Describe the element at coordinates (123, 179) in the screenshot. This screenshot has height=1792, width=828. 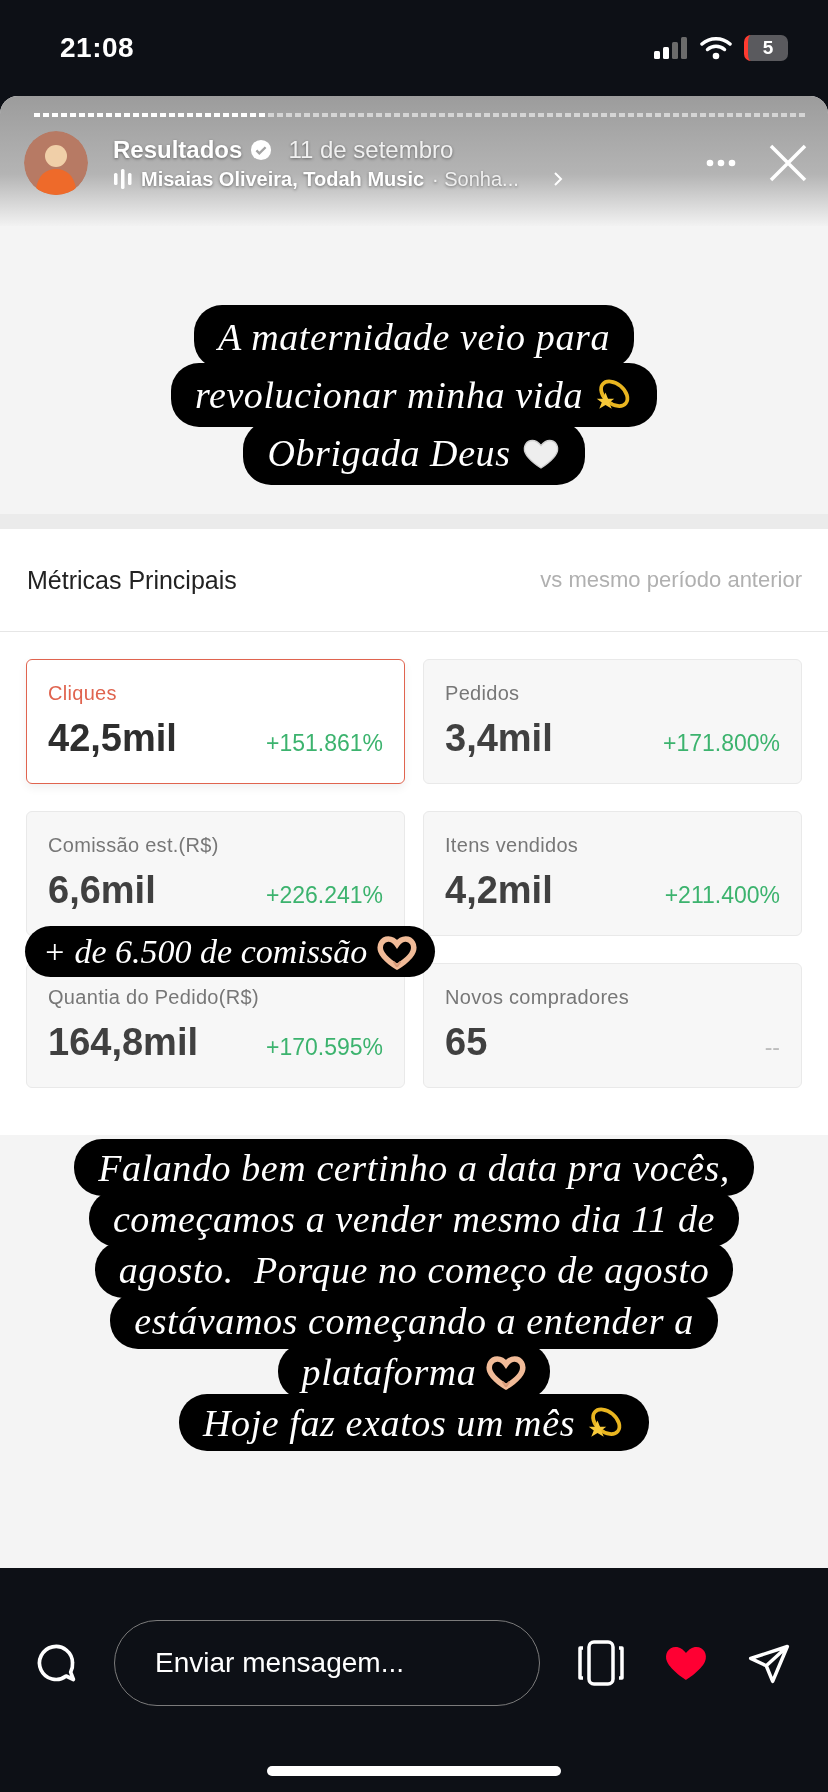
I see `audio-bars-icon` at that location.